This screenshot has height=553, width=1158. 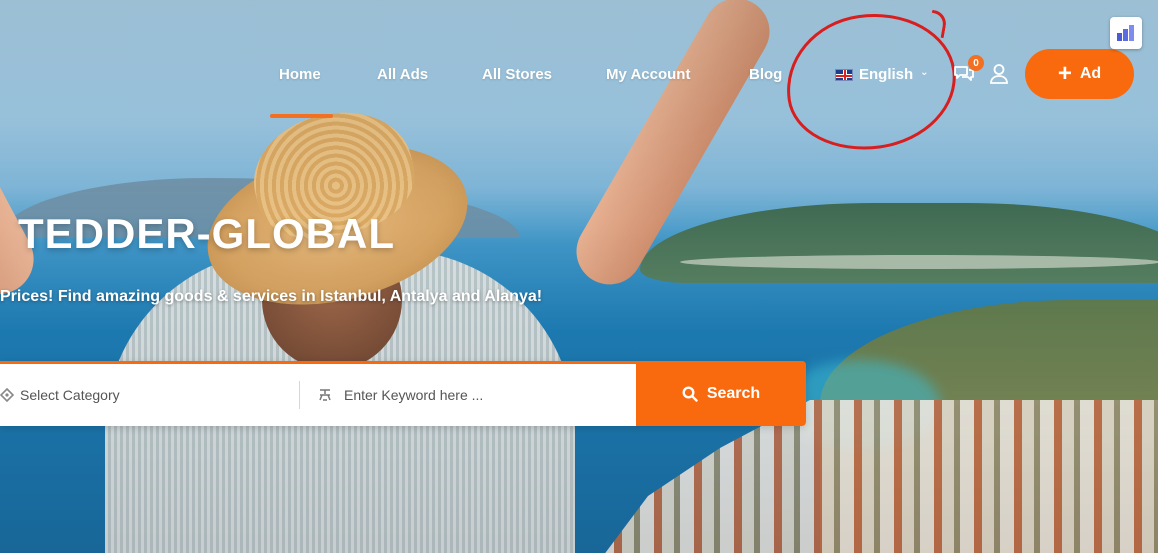 I want to click on post-ad-label: Ad, so click(x=1090, y=73).